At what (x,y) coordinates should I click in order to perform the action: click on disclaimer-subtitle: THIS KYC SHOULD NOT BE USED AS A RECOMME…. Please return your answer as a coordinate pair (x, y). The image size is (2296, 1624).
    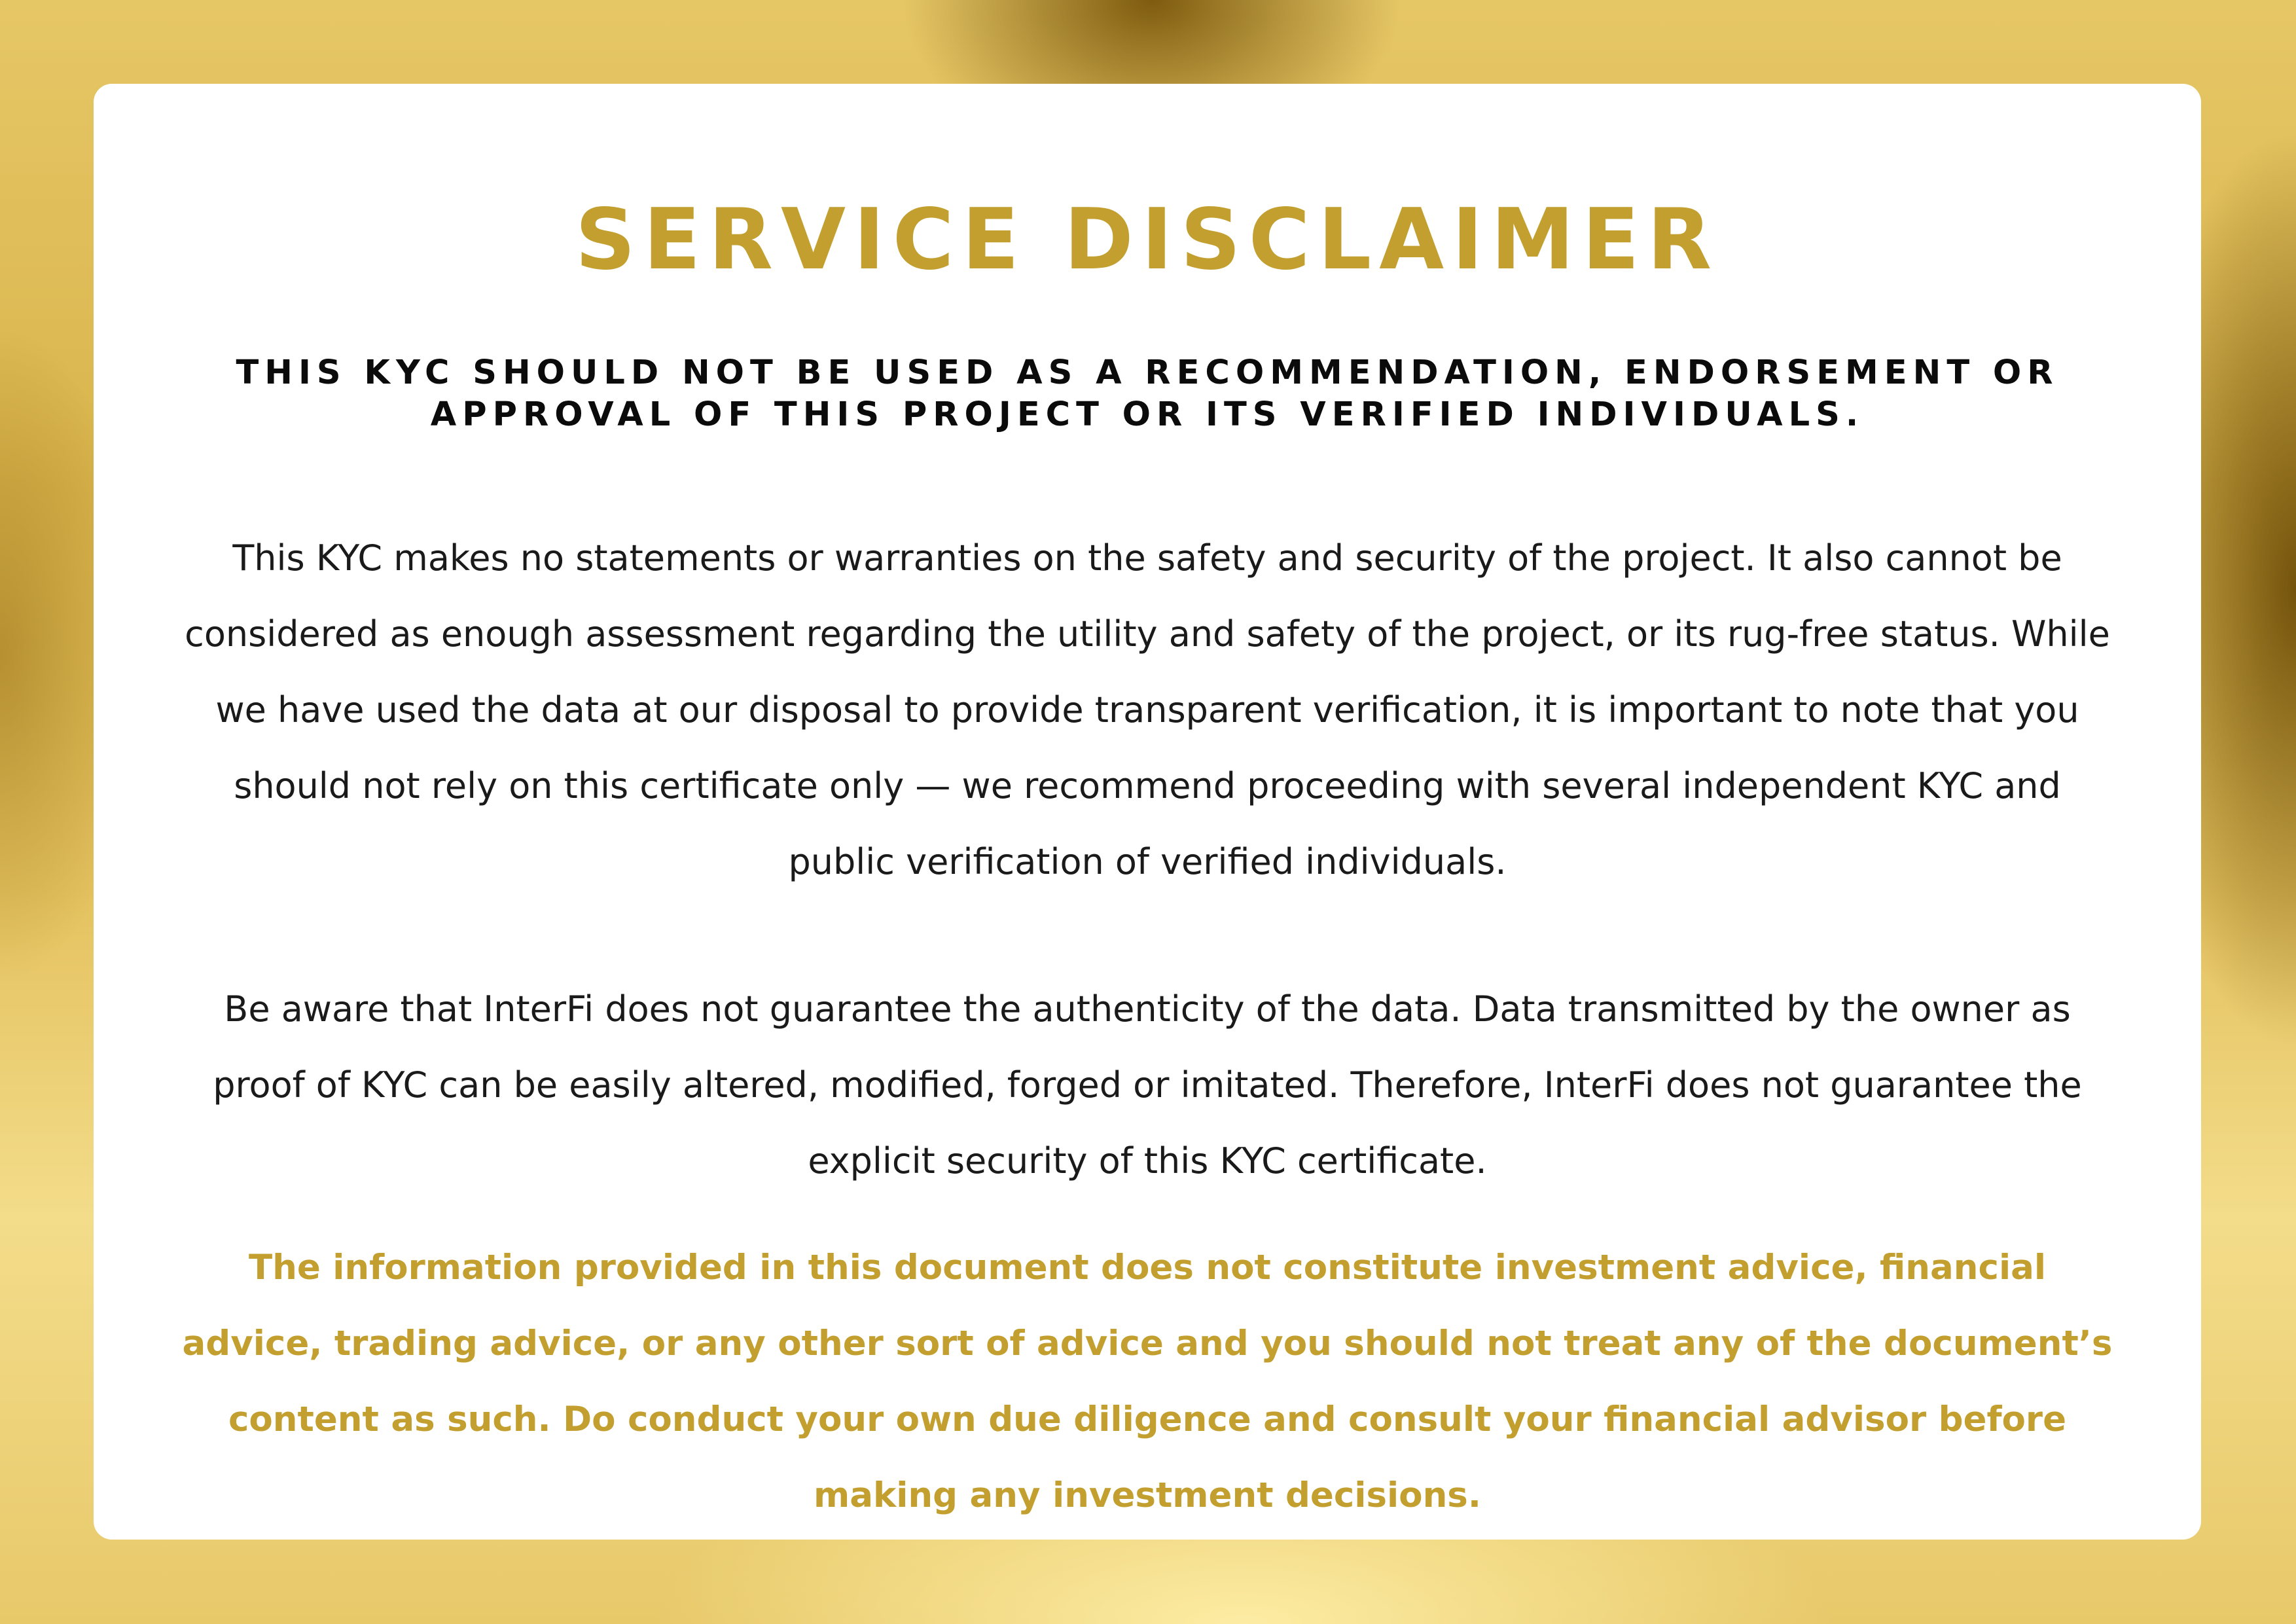
    Looking at the image, I should click on (1147, 393).